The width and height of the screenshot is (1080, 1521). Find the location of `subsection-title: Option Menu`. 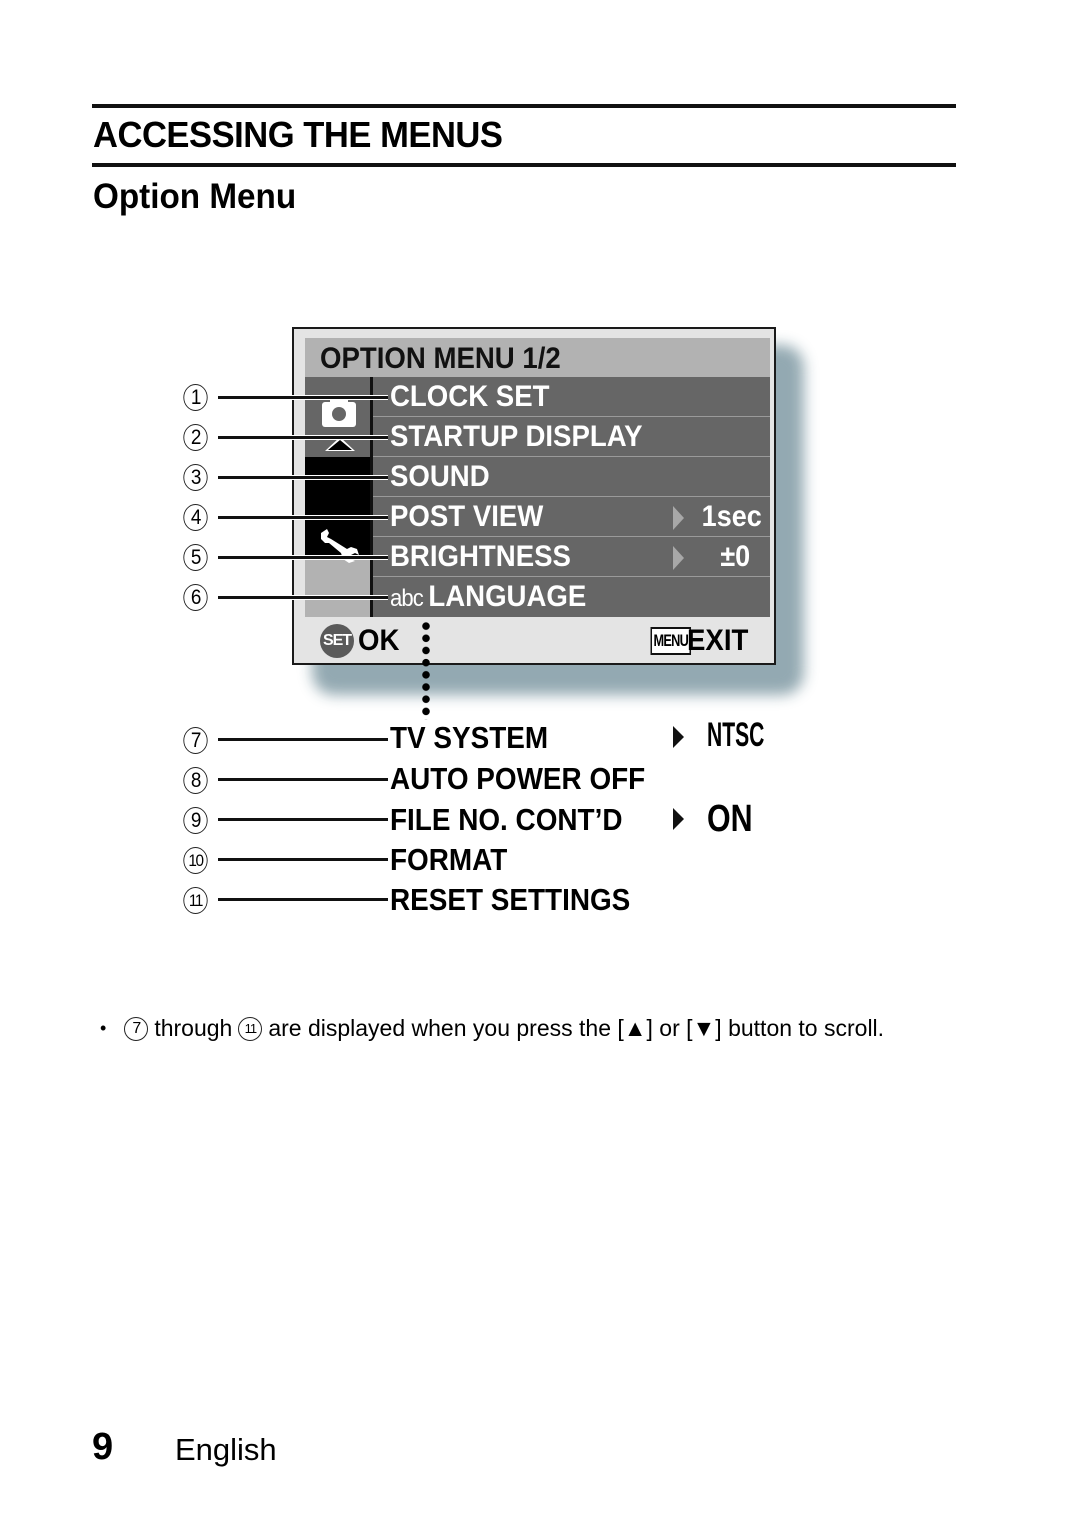

subsection-title: Option Menu is located at coordinates (195, 196).